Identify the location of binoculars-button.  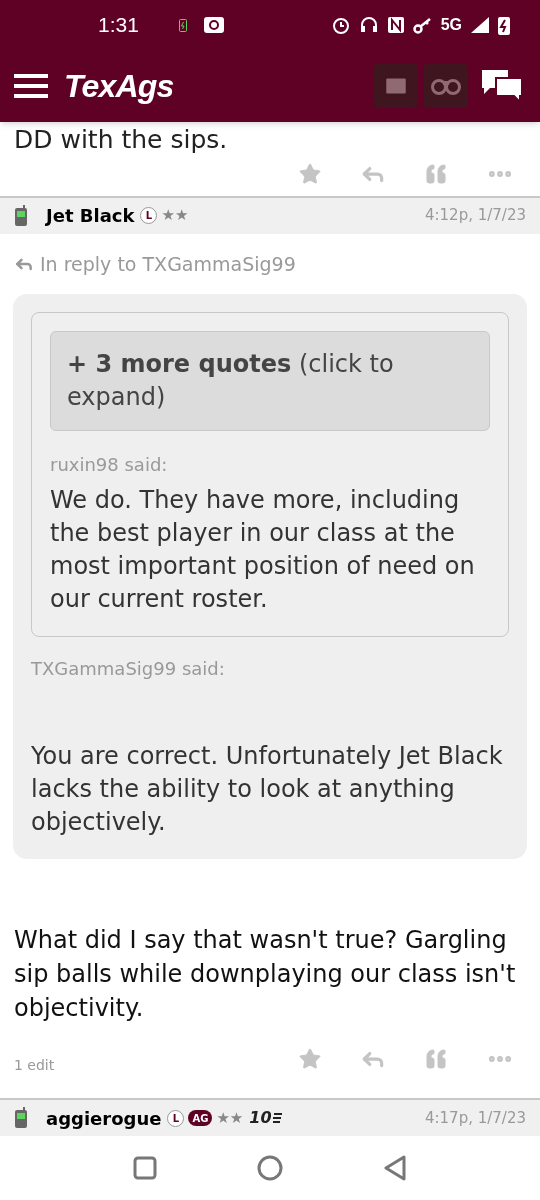
(446, 86).